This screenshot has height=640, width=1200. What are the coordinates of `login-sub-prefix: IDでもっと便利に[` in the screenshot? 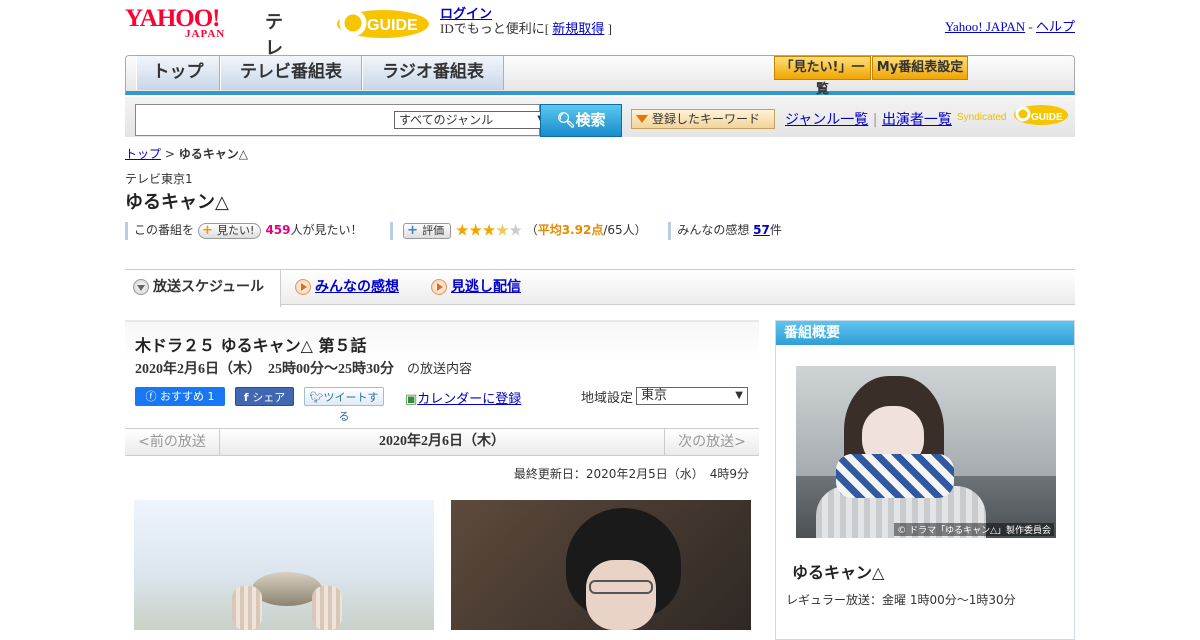 It's located at (496, 28).